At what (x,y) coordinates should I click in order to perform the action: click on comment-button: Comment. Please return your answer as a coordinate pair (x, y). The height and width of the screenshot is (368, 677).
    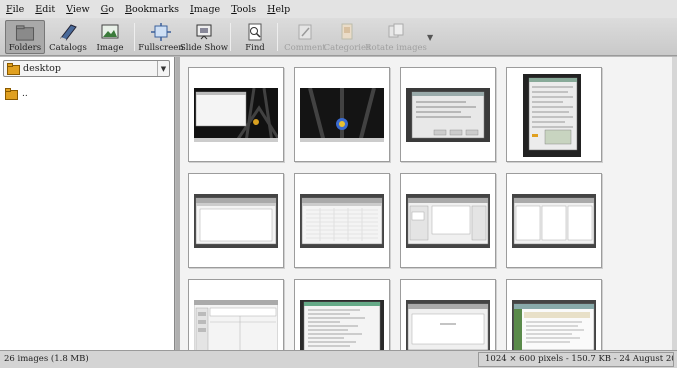
    Looking at the image, I should click on (305, 37).